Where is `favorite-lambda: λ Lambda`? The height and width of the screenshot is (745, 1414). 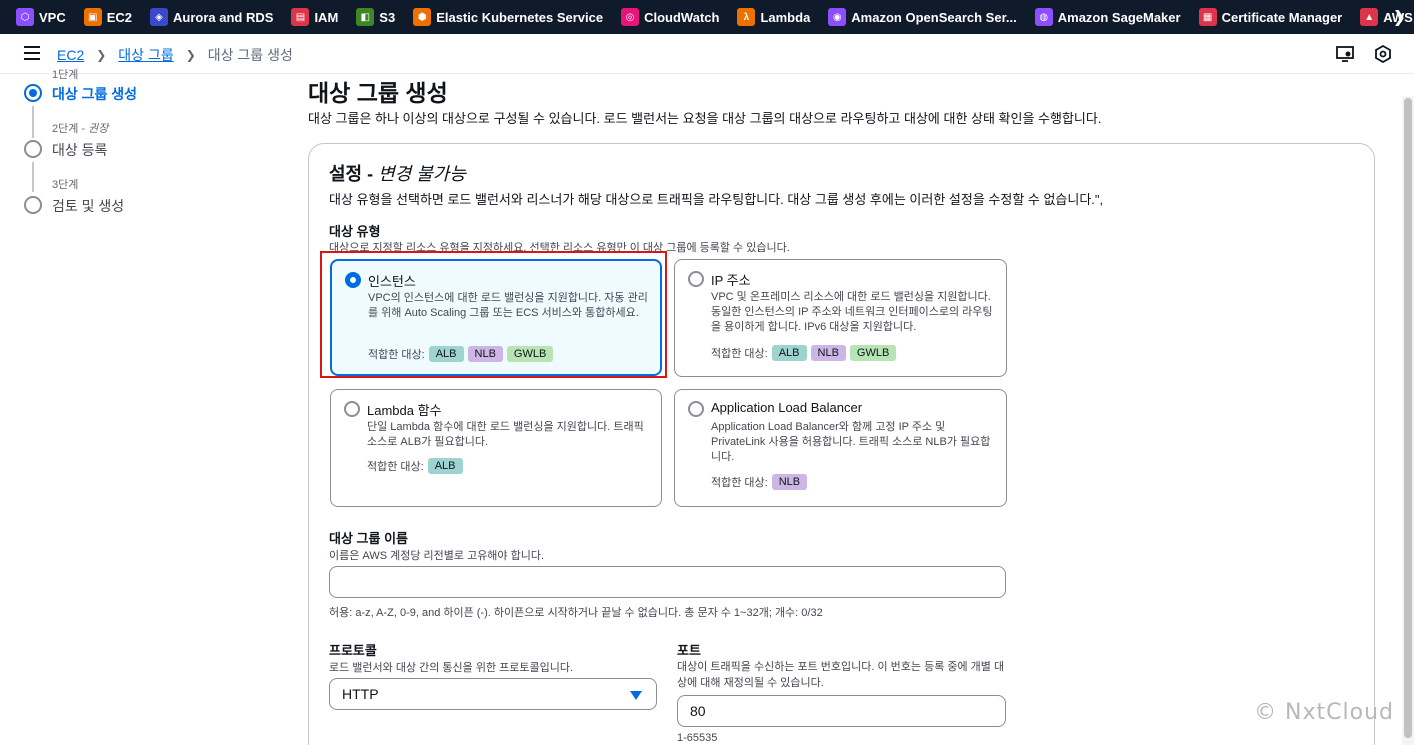 favorite-lambda: λ Lambda is located at coordinates (773, 17).